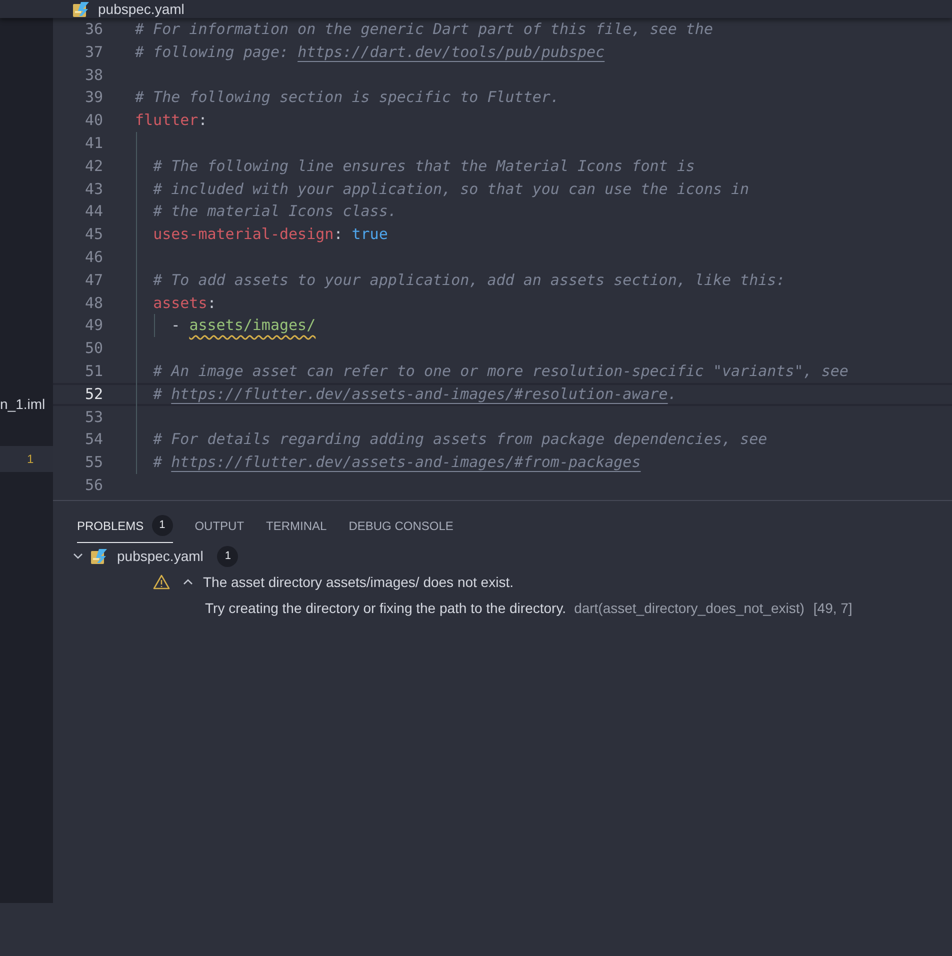 The image size is (952, 956). I want to click on code-comment: ., so click(672, 393).